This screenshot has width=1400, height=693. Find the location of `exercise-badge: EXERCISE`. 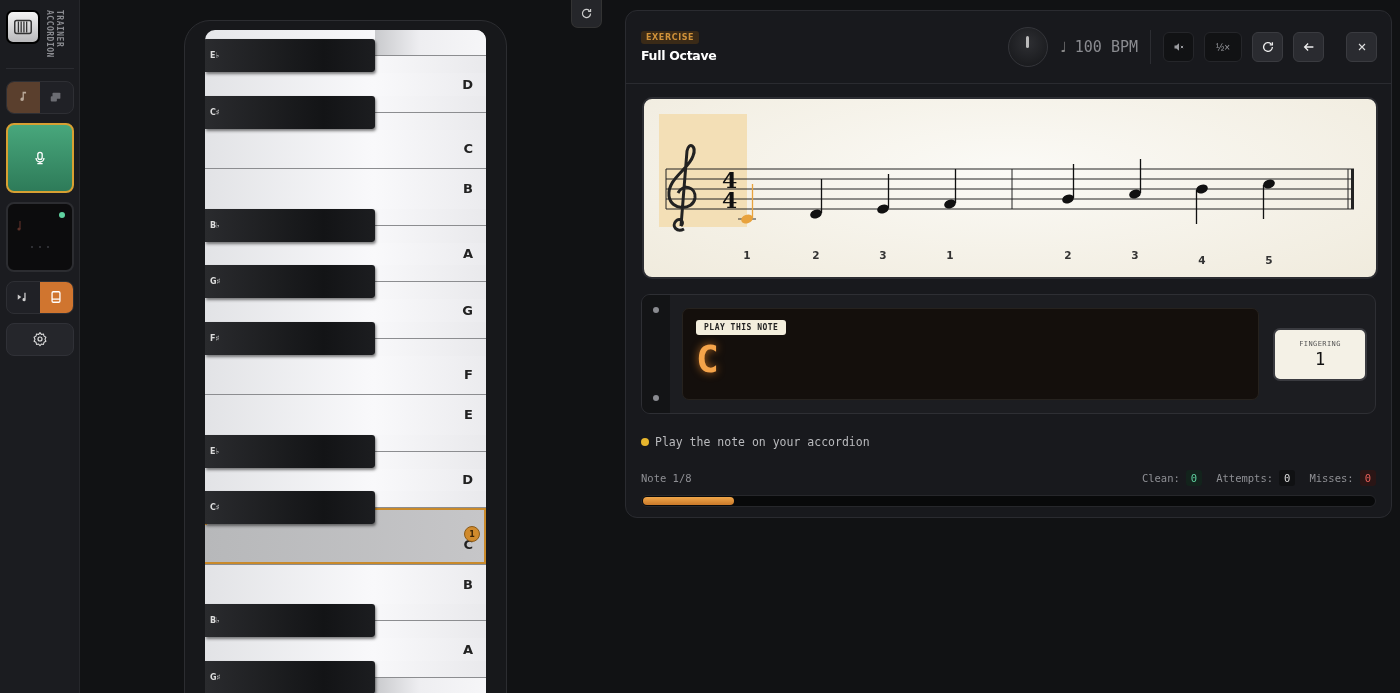

exercise-badge: EXERCISE is located at coordinates (670, 37).